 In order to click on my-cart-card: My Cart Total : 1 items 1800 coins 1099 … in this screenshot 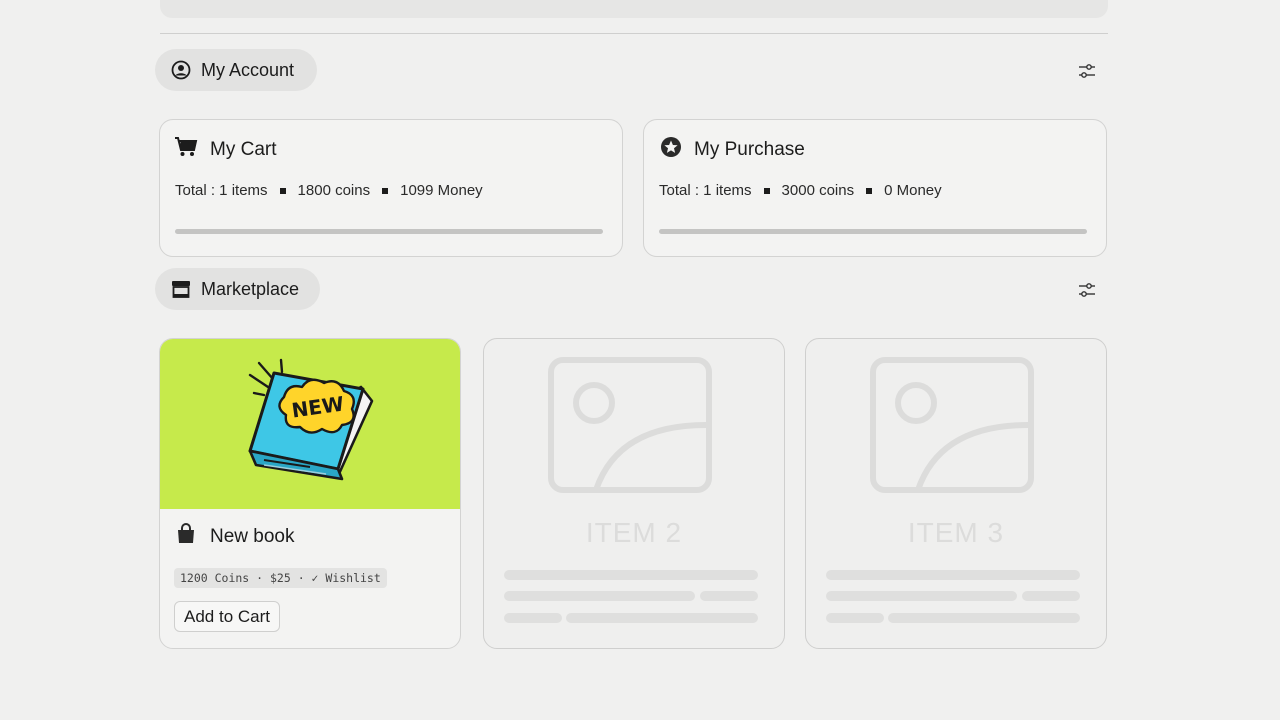, I will do `click(391, 188)`.